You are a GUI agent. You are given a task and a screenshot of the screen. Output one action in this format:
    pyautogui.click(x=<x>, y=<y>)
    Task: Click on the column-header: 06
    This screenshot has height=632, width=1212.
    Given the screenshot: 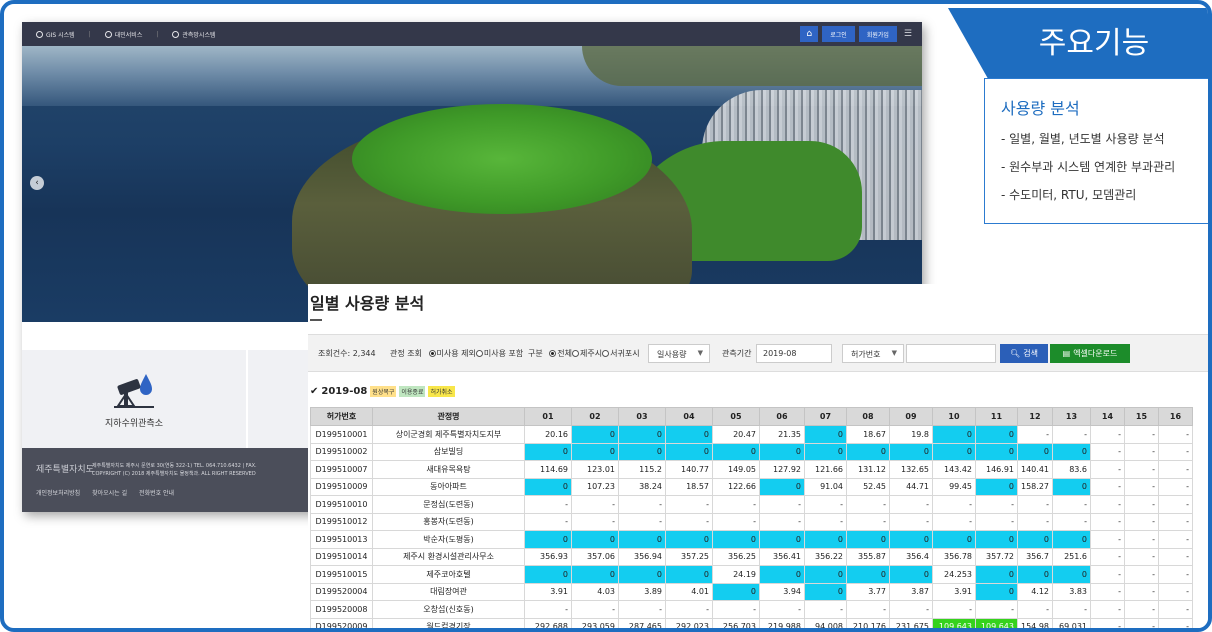 What is the action you would take?
    pyautogui.click(x=782, y=416)
    